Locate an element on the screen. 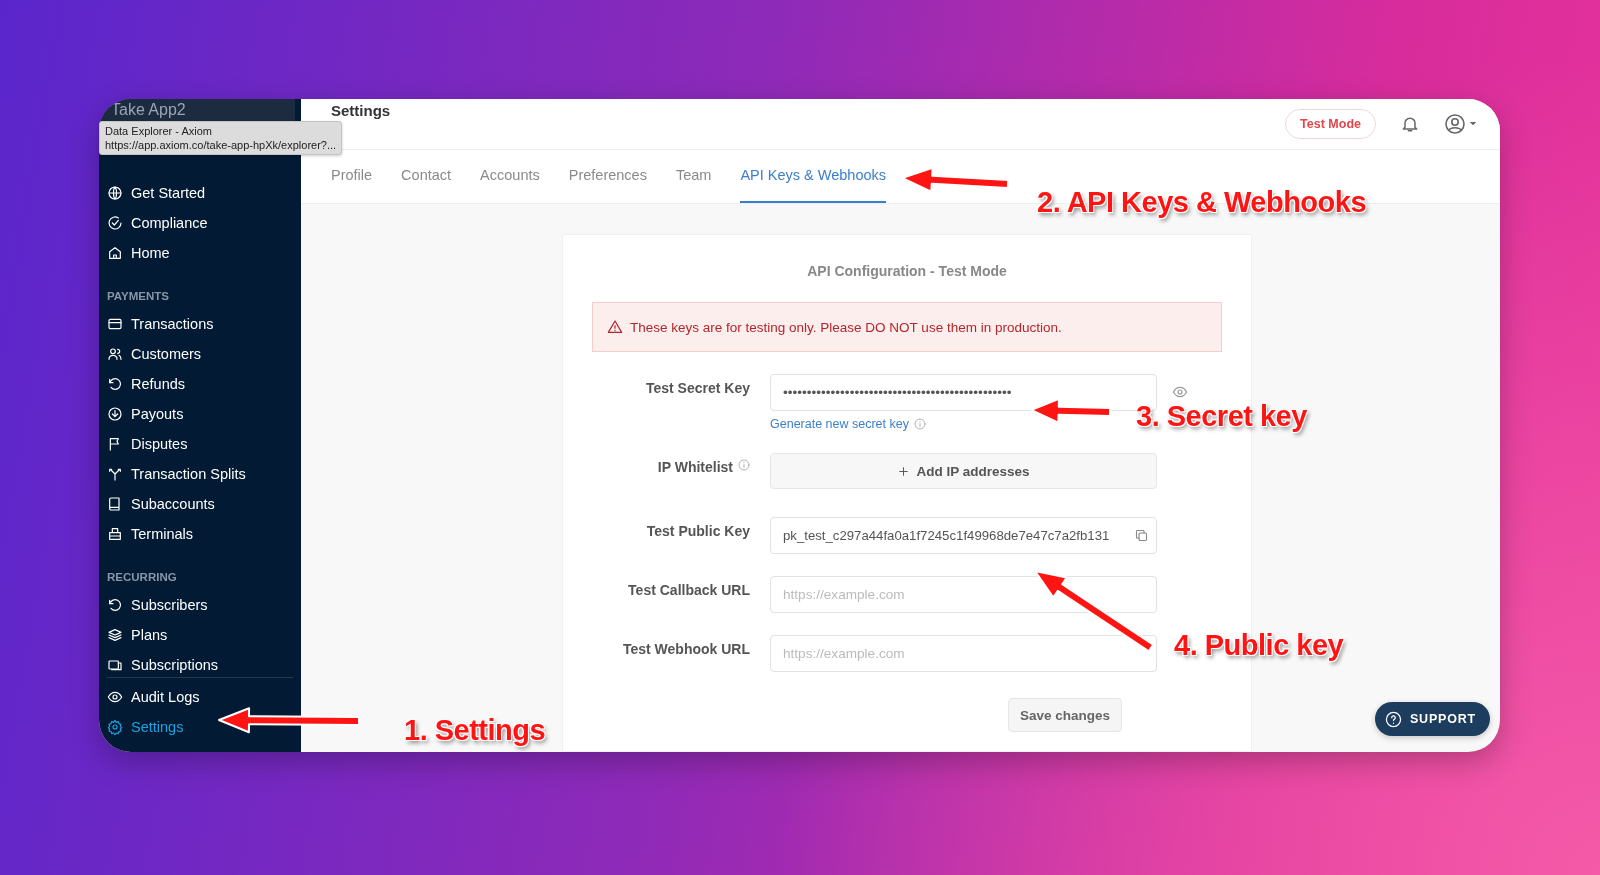 The image size is (1600, 875). sidebar-item: Customers is located at coordinates (200, 354).